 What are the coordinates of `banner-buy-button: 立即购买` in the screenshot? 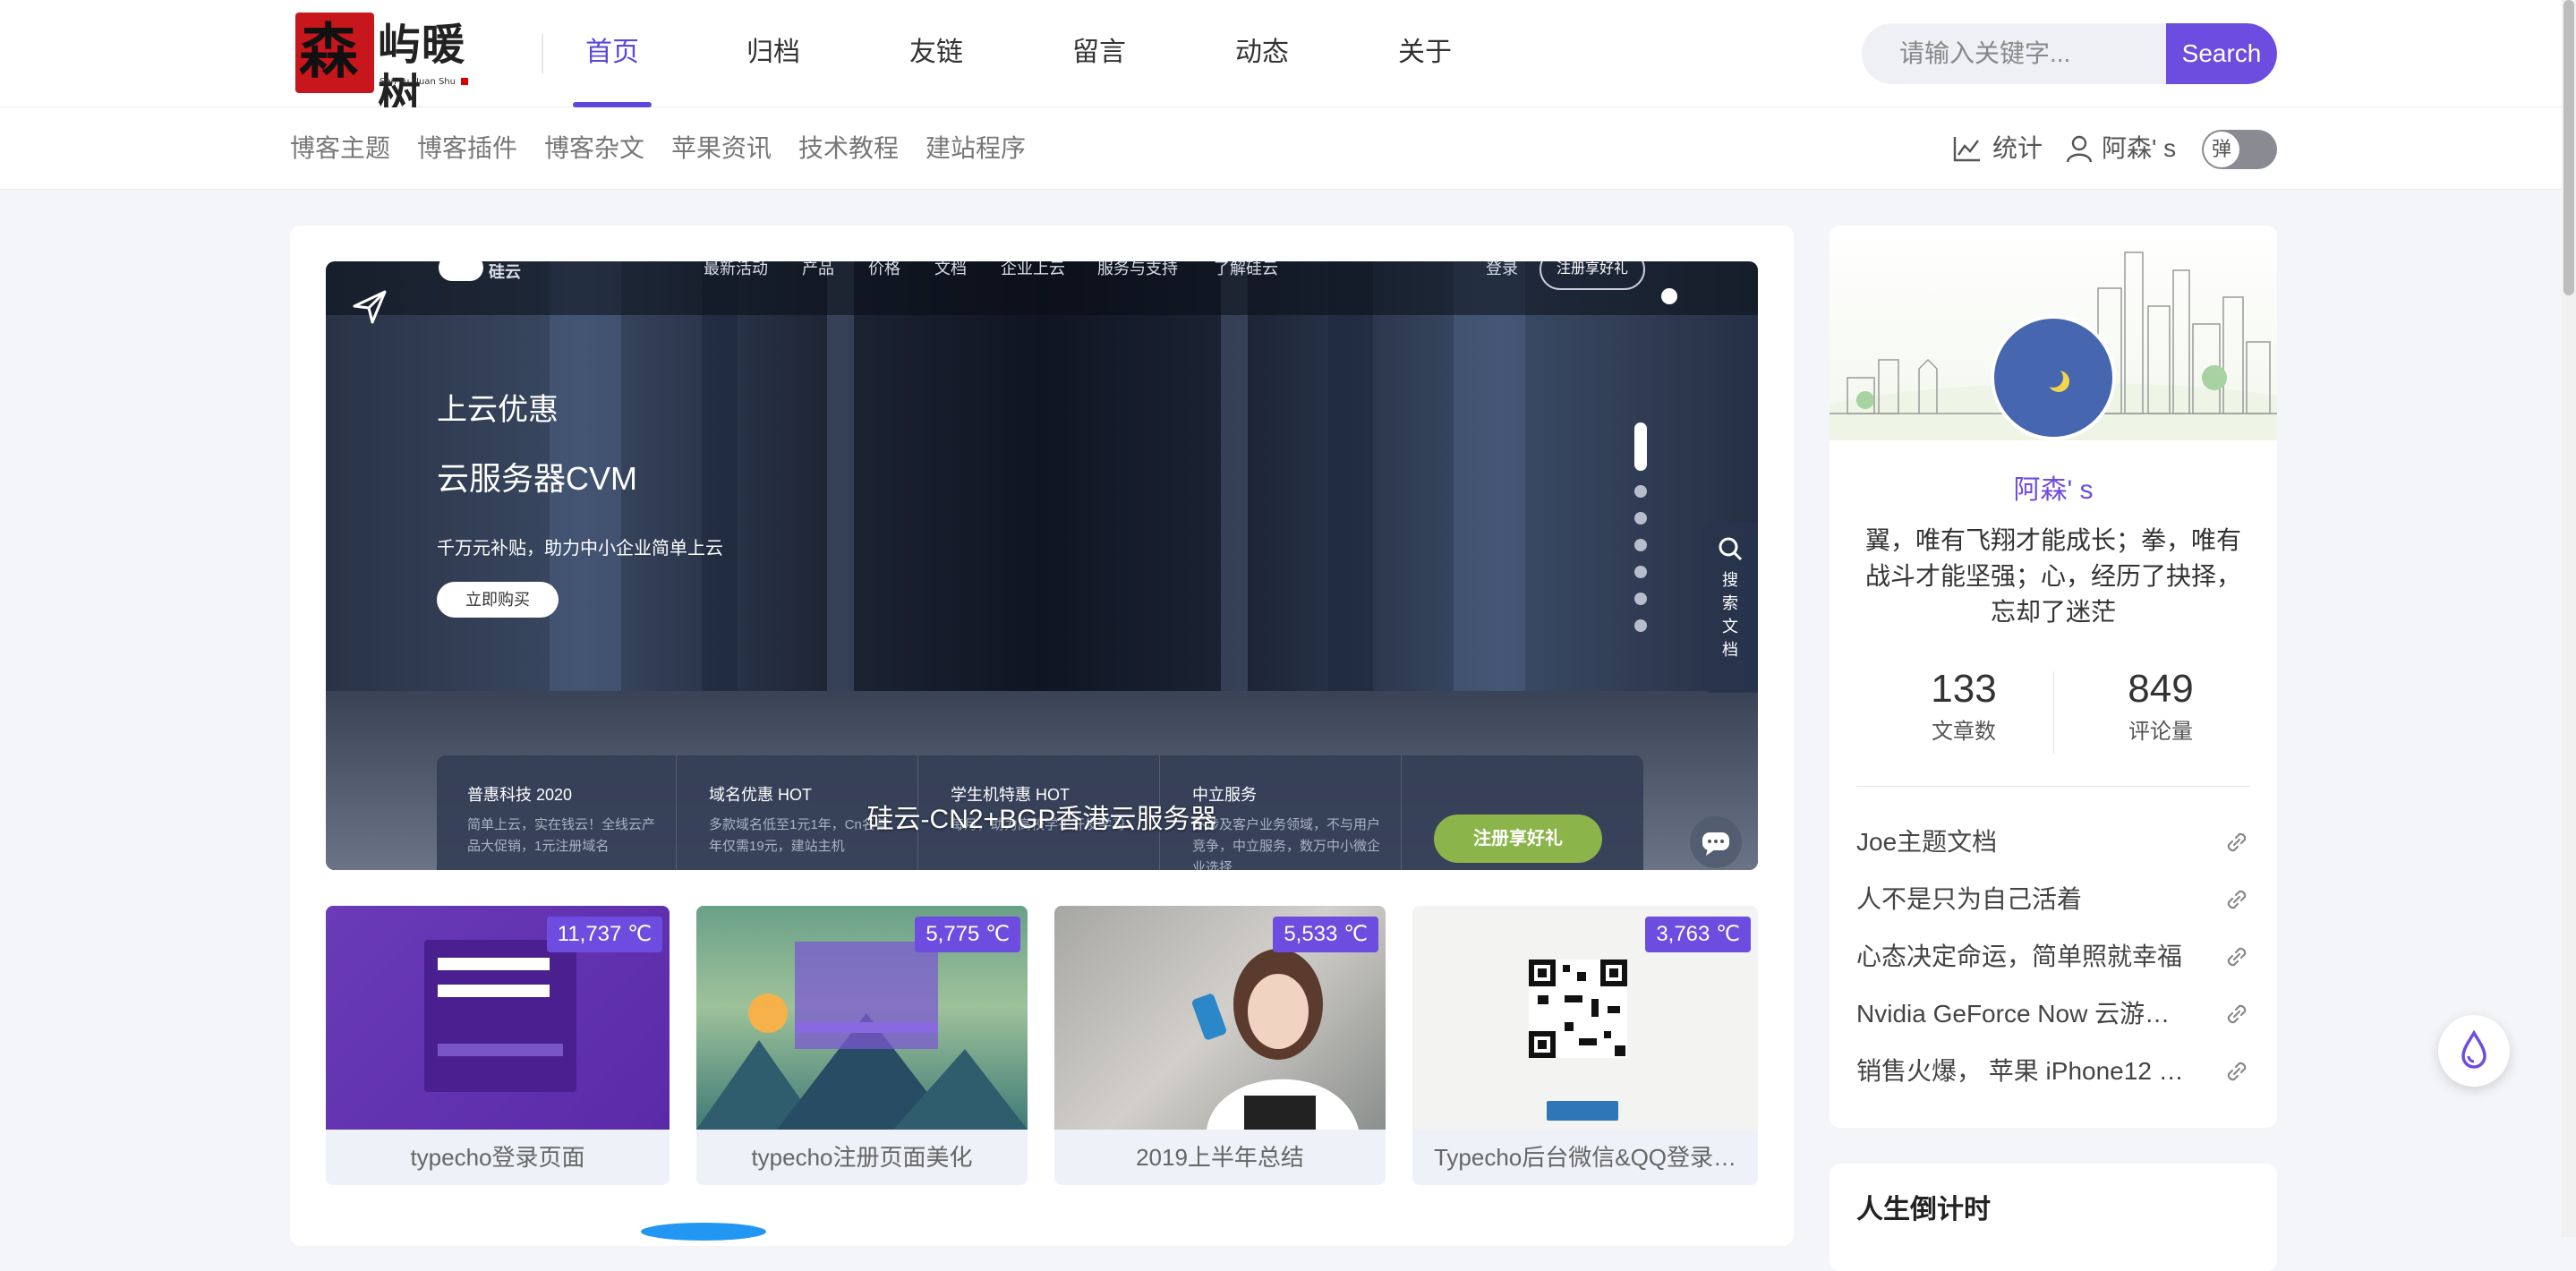 It's located at (498, 600).